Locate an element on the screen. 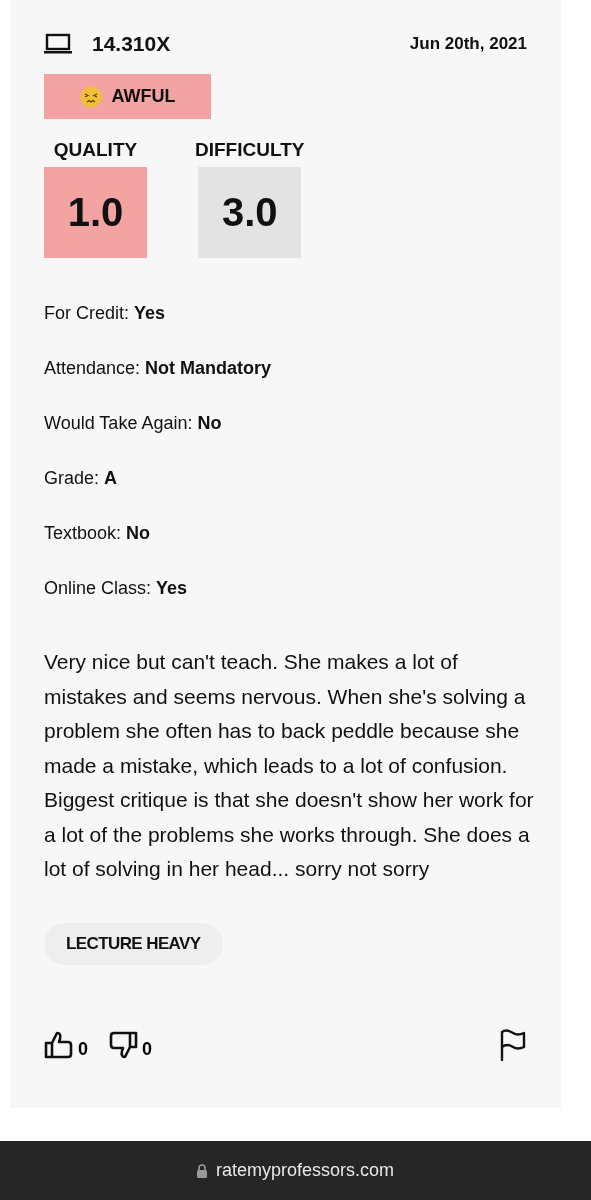  review-date: Jun 20th, 2021 is located at coordinates (468, 44).